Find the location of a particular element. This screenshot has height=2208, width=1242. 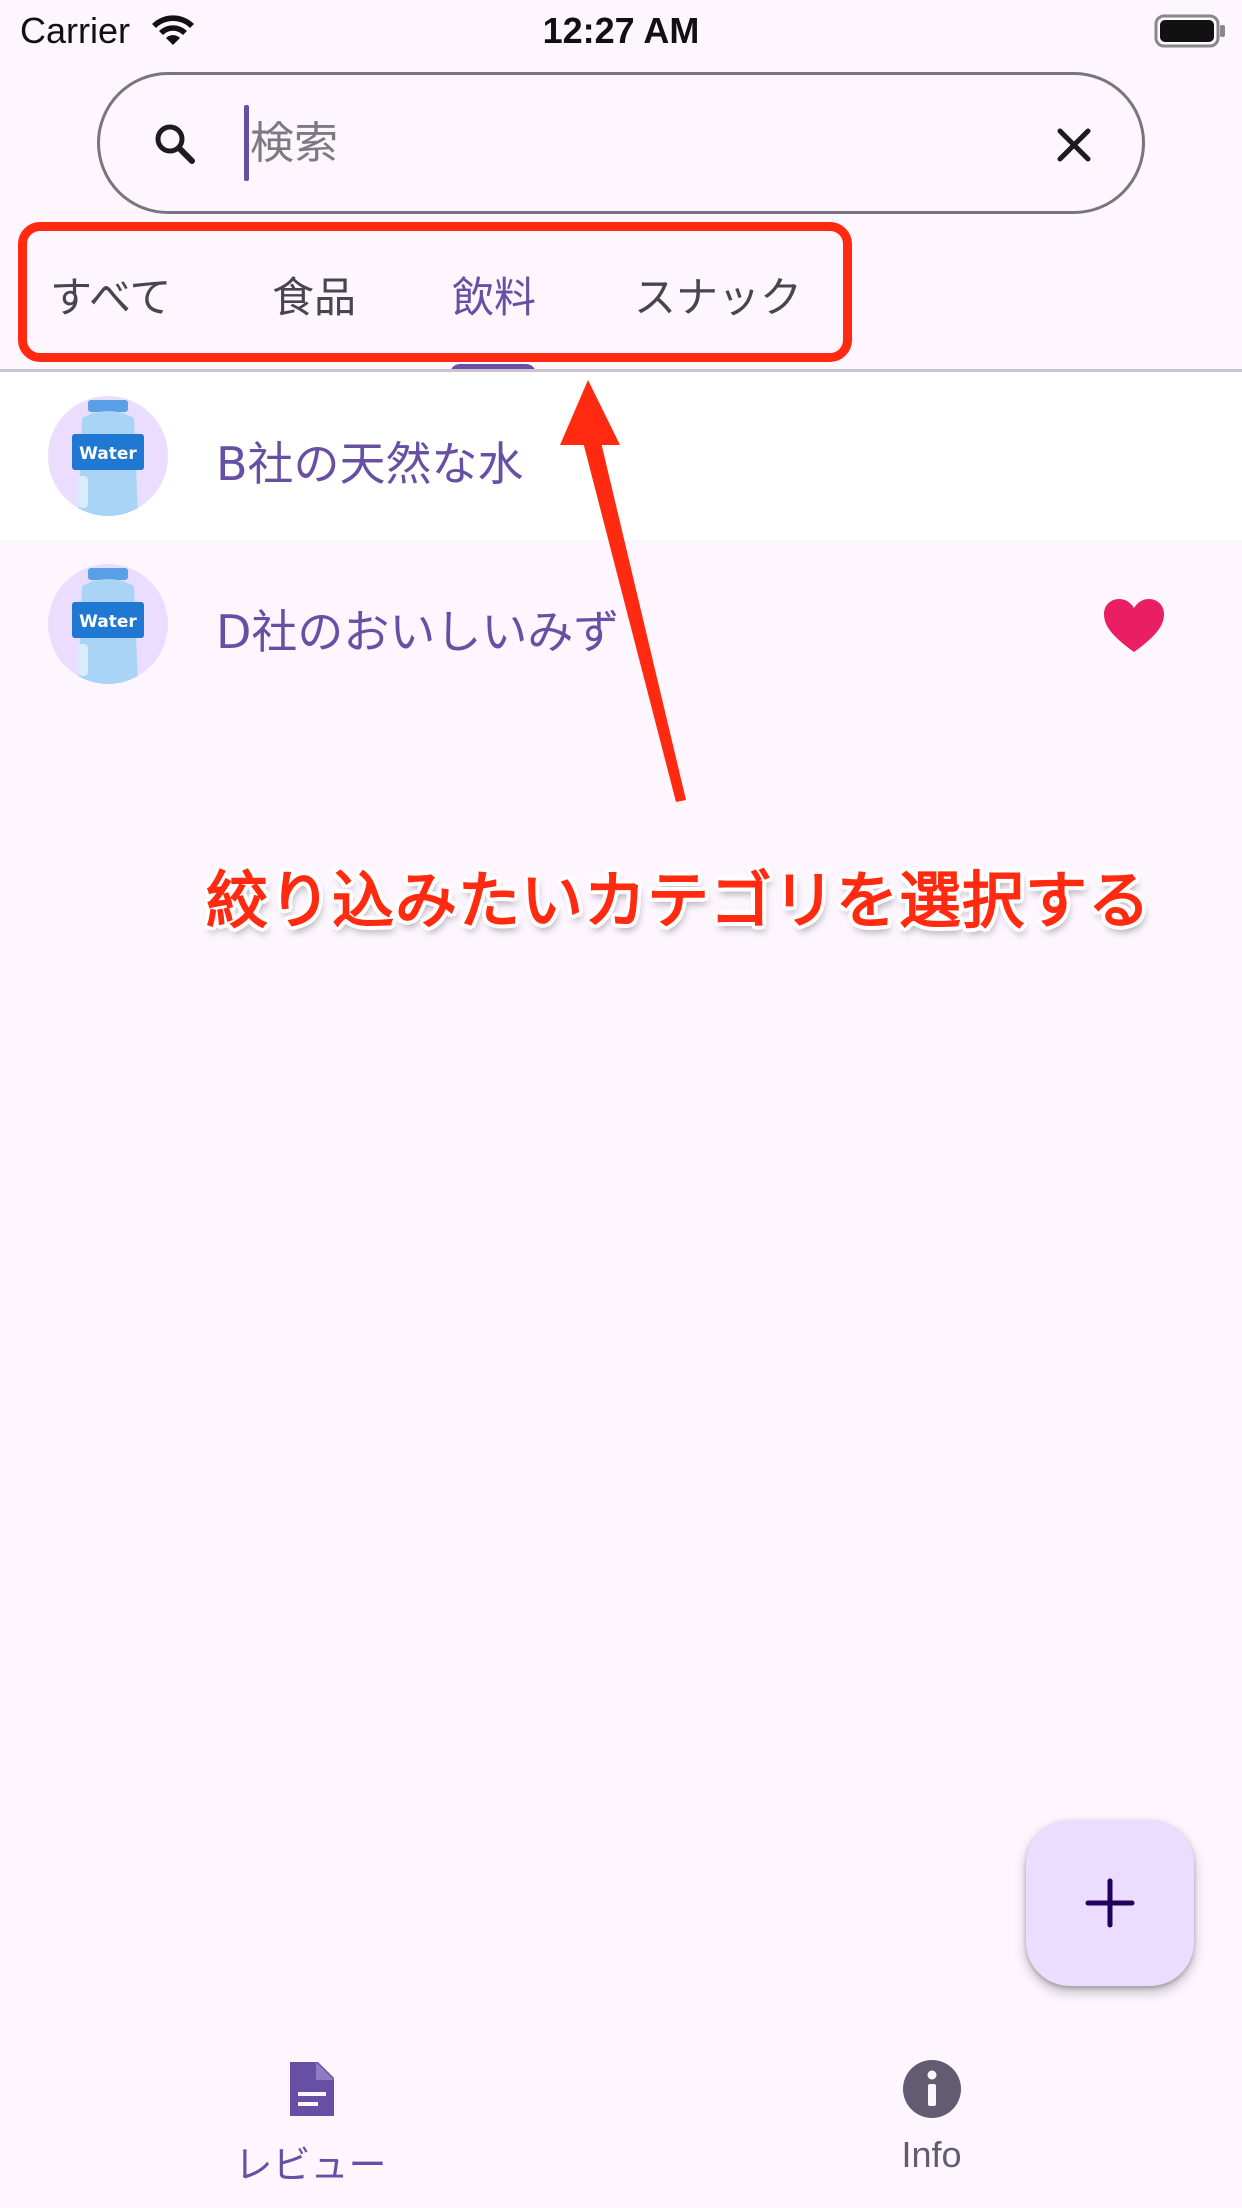

status-time: 12:27 AM is located at coordinates (621, 30).